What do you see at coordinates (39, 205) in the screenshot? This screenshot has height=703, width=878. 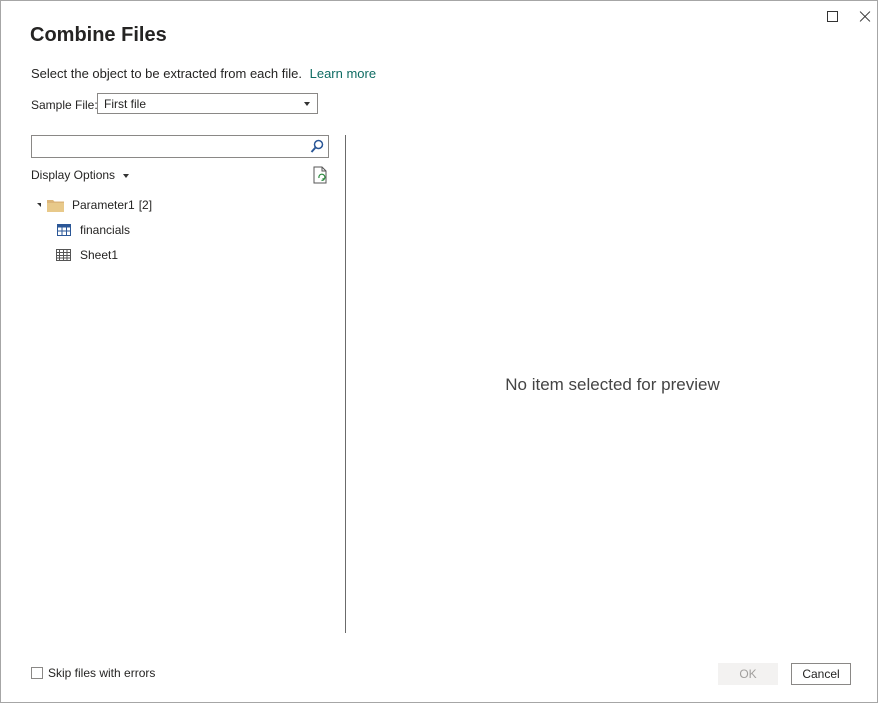 I see `expand-collapse-icon` at bounding box center [39, 205].